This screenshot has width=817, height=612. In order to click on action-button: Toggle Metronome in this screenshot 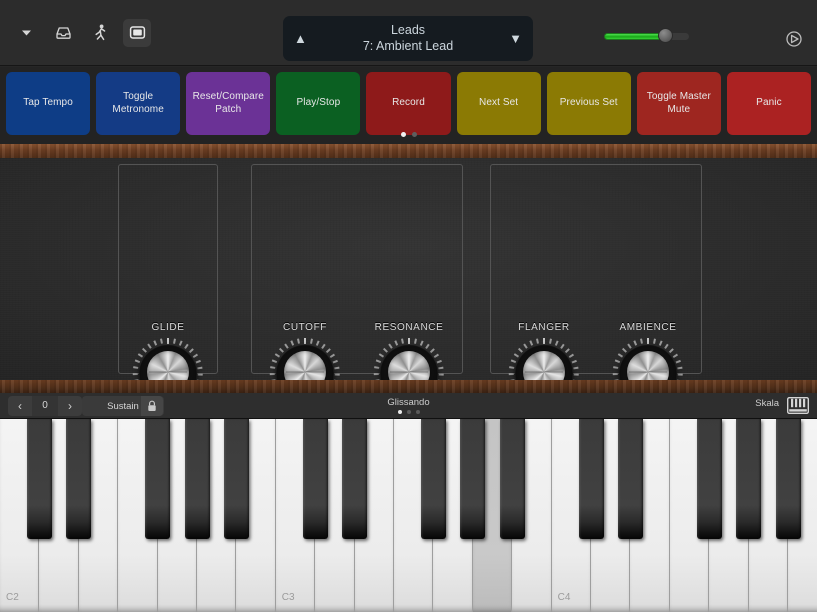, I will do `click(138, 103)`.